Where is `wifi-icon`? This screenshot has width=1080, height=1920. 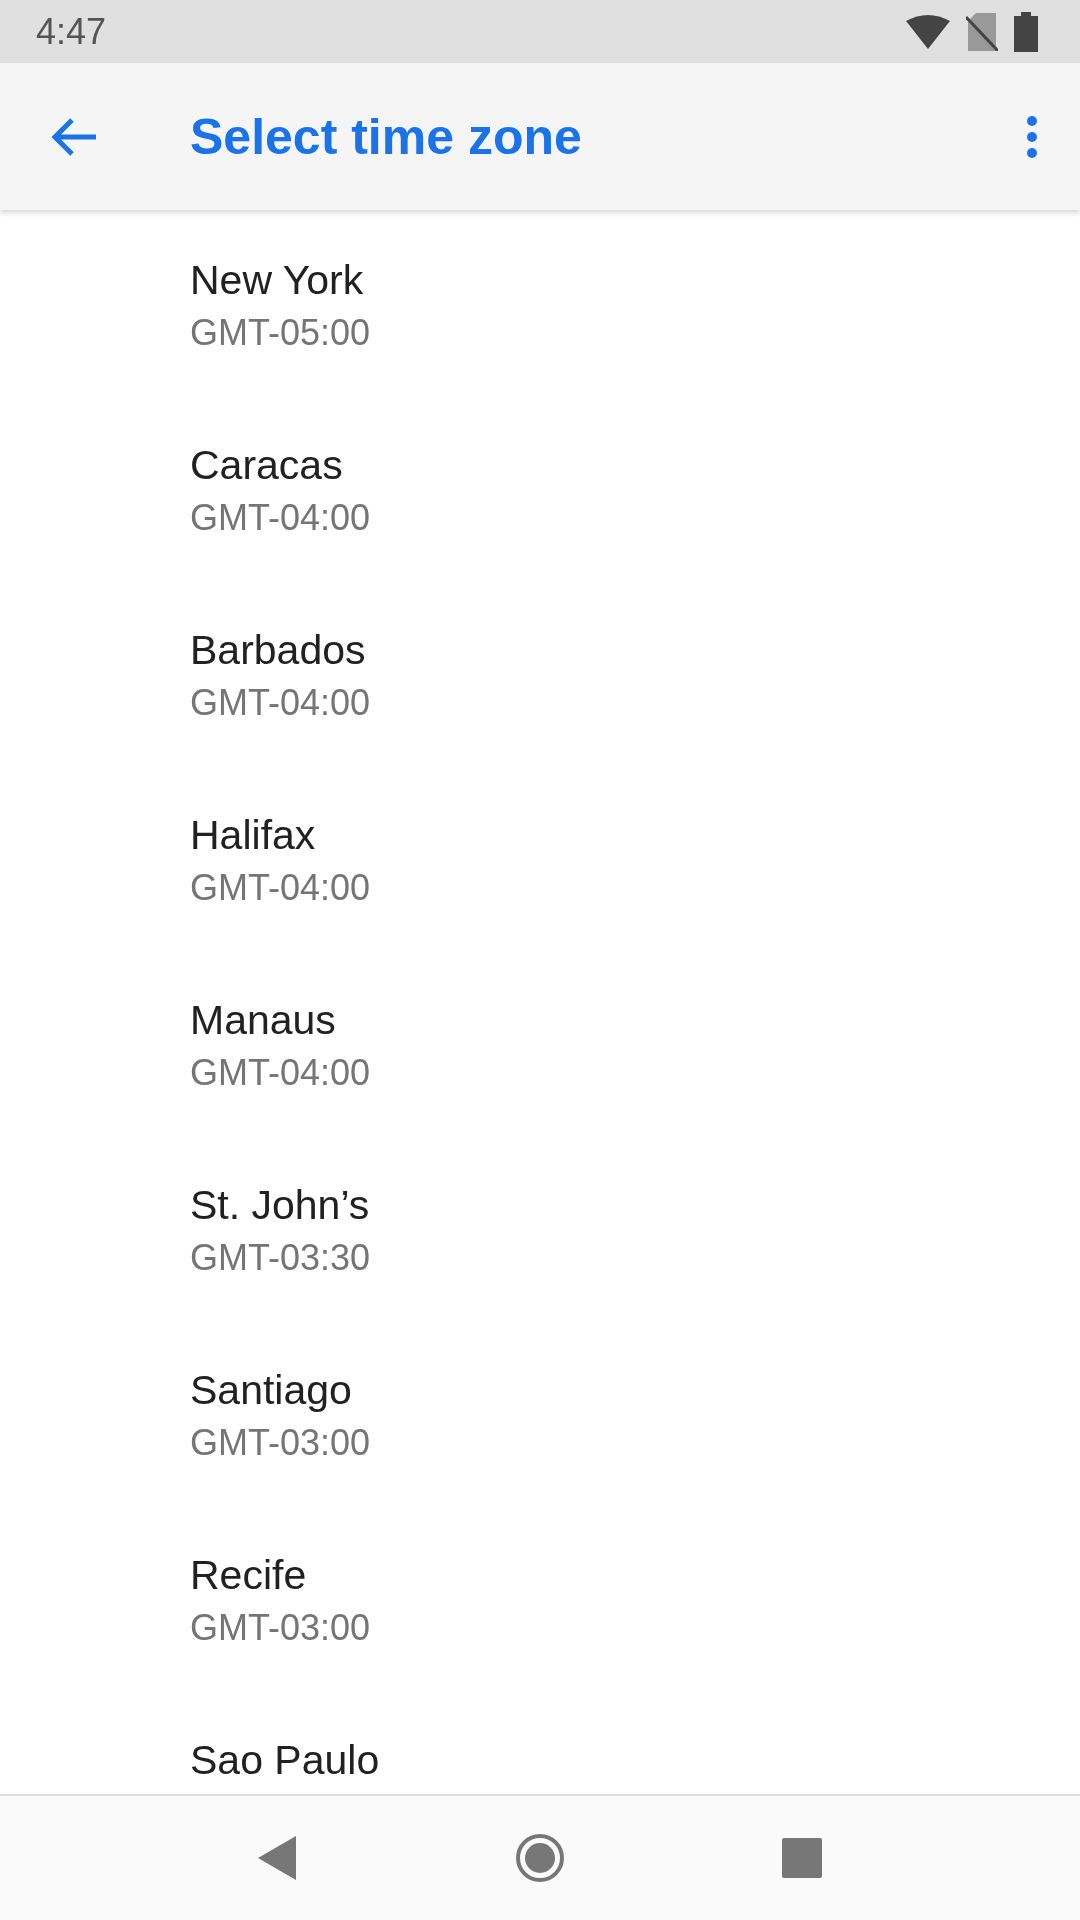
wifi-icon is located at coordinates (928, 31).